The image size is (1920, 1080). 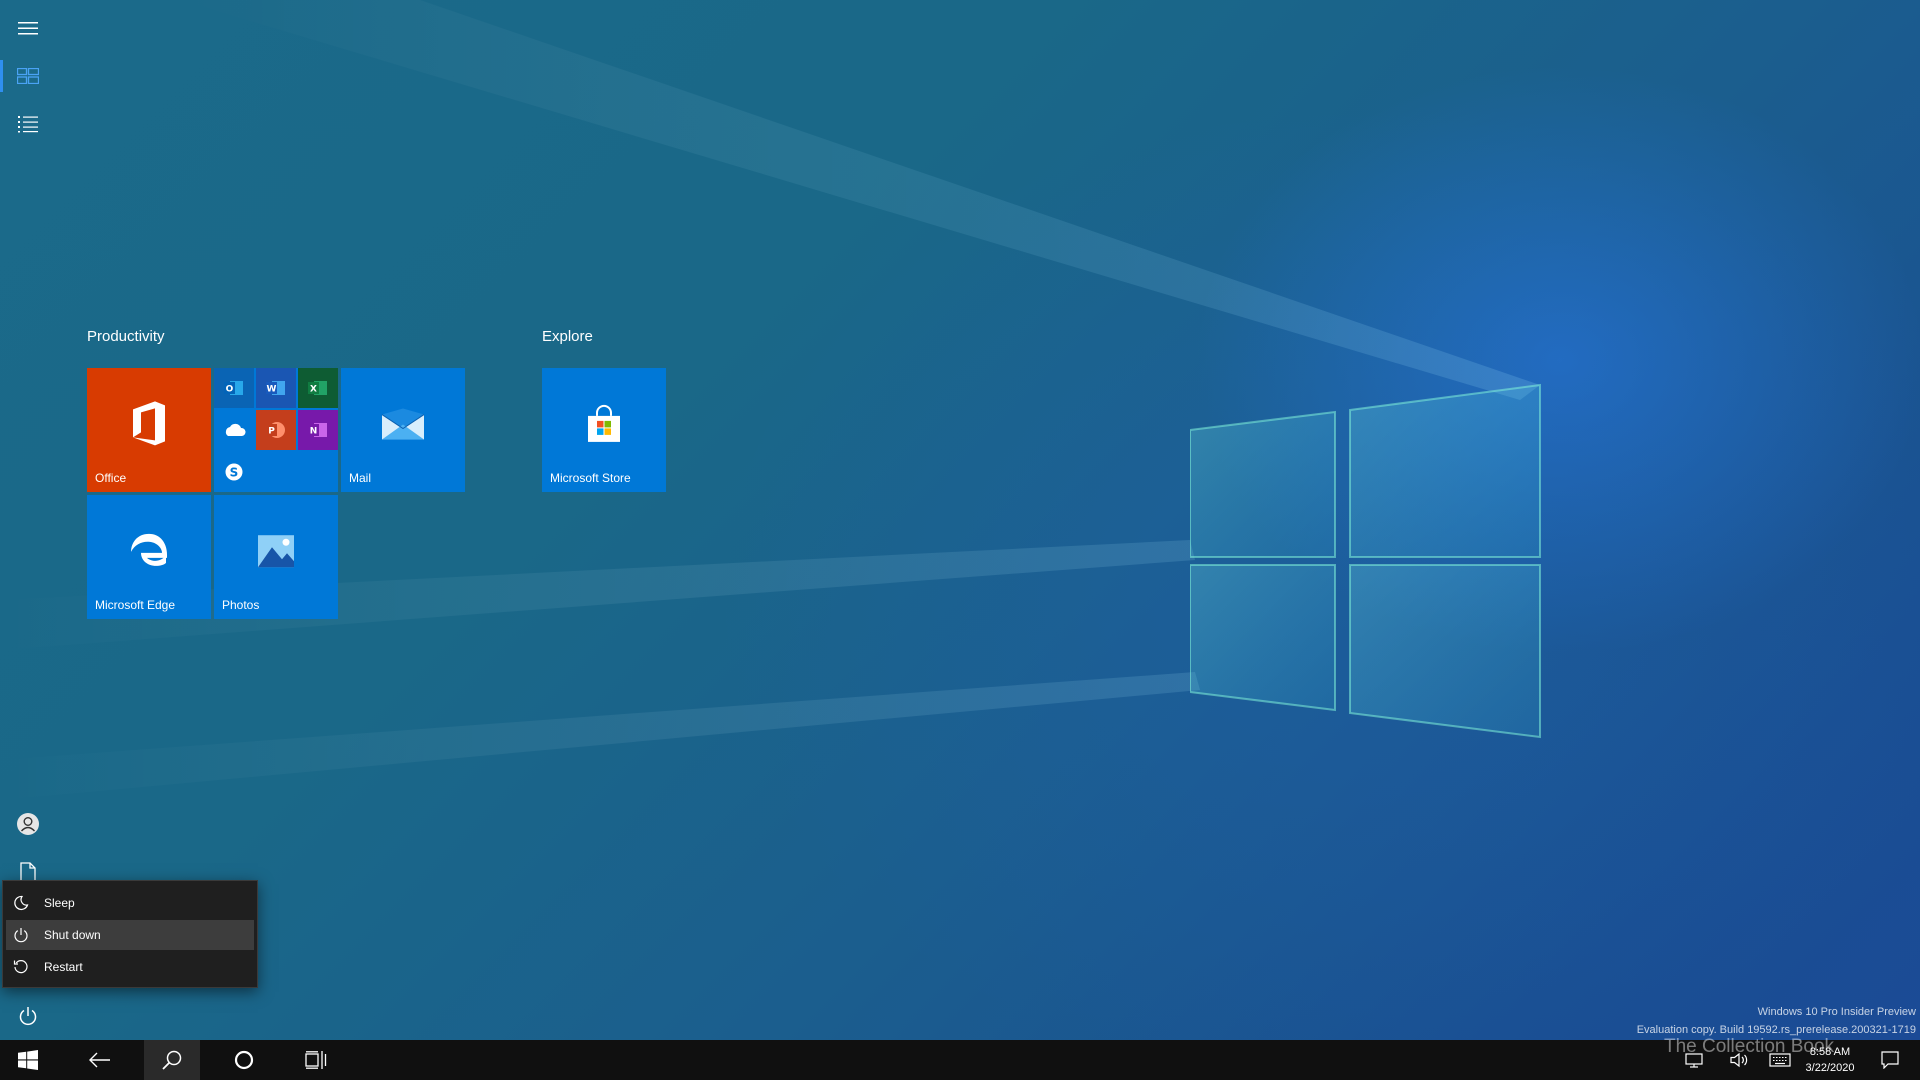 What do you see at coordinates (960, 1060) in the screenshot?
I see `taskbar: 8:58 AM 3/22/2020` at bounding box center [960, 1060].